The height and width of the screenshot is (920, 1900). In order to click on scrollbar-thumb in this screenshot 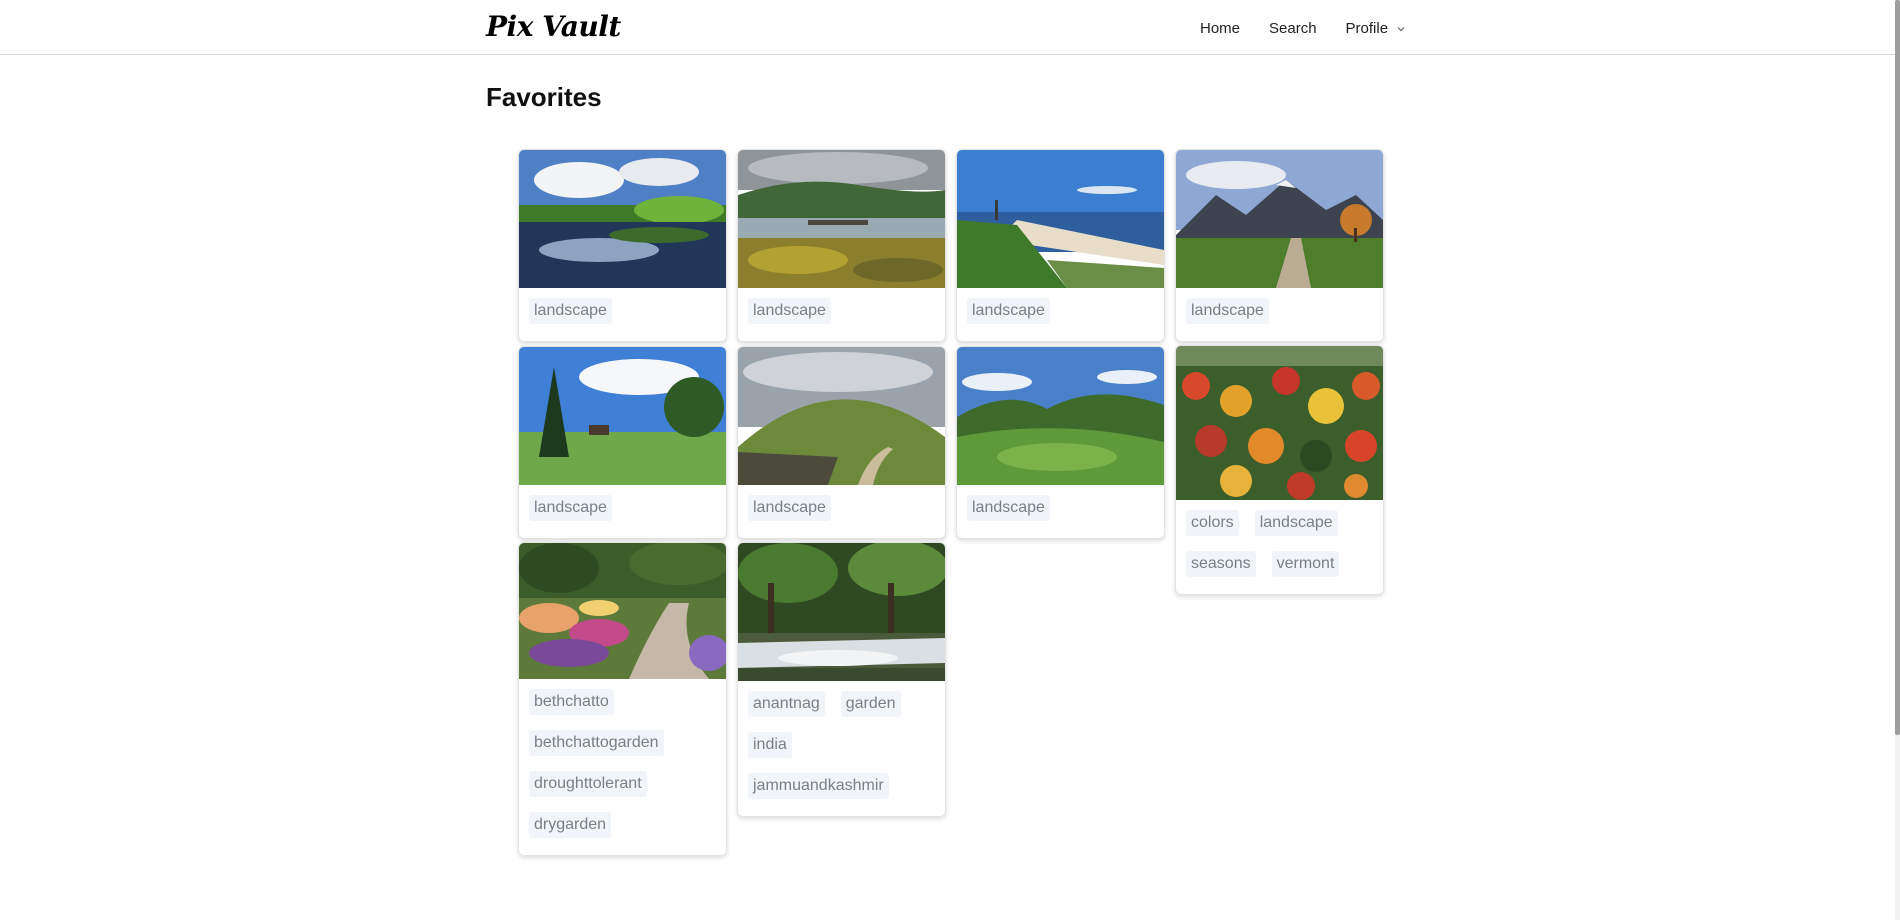, I will do `click(1897, 367)`.